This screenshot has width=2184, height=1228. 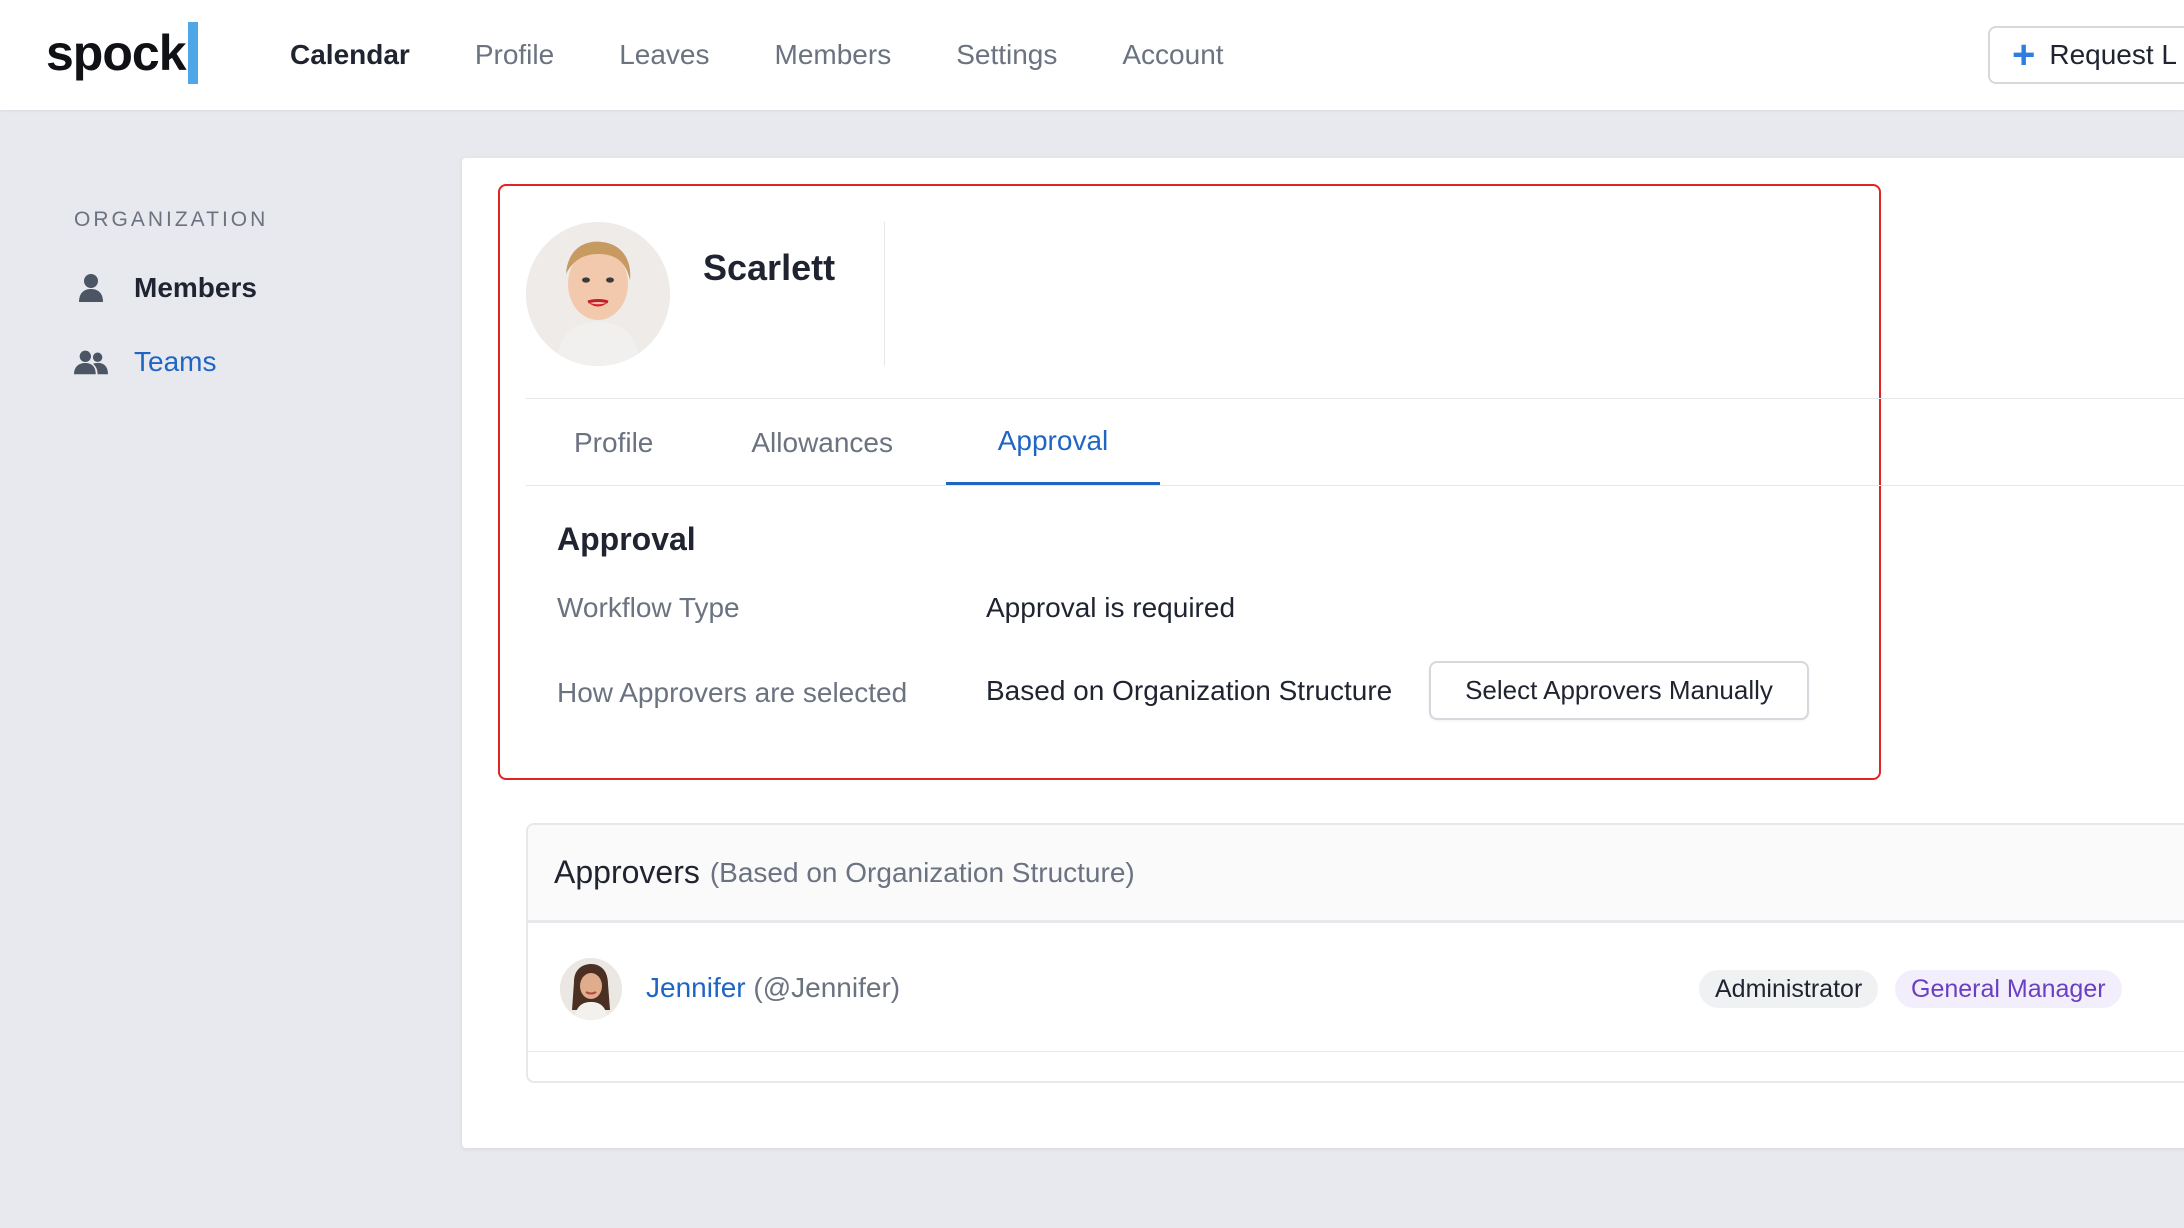 I want to click on member-tabs: Profile Allowances Approval, so click(x=843, y=443).